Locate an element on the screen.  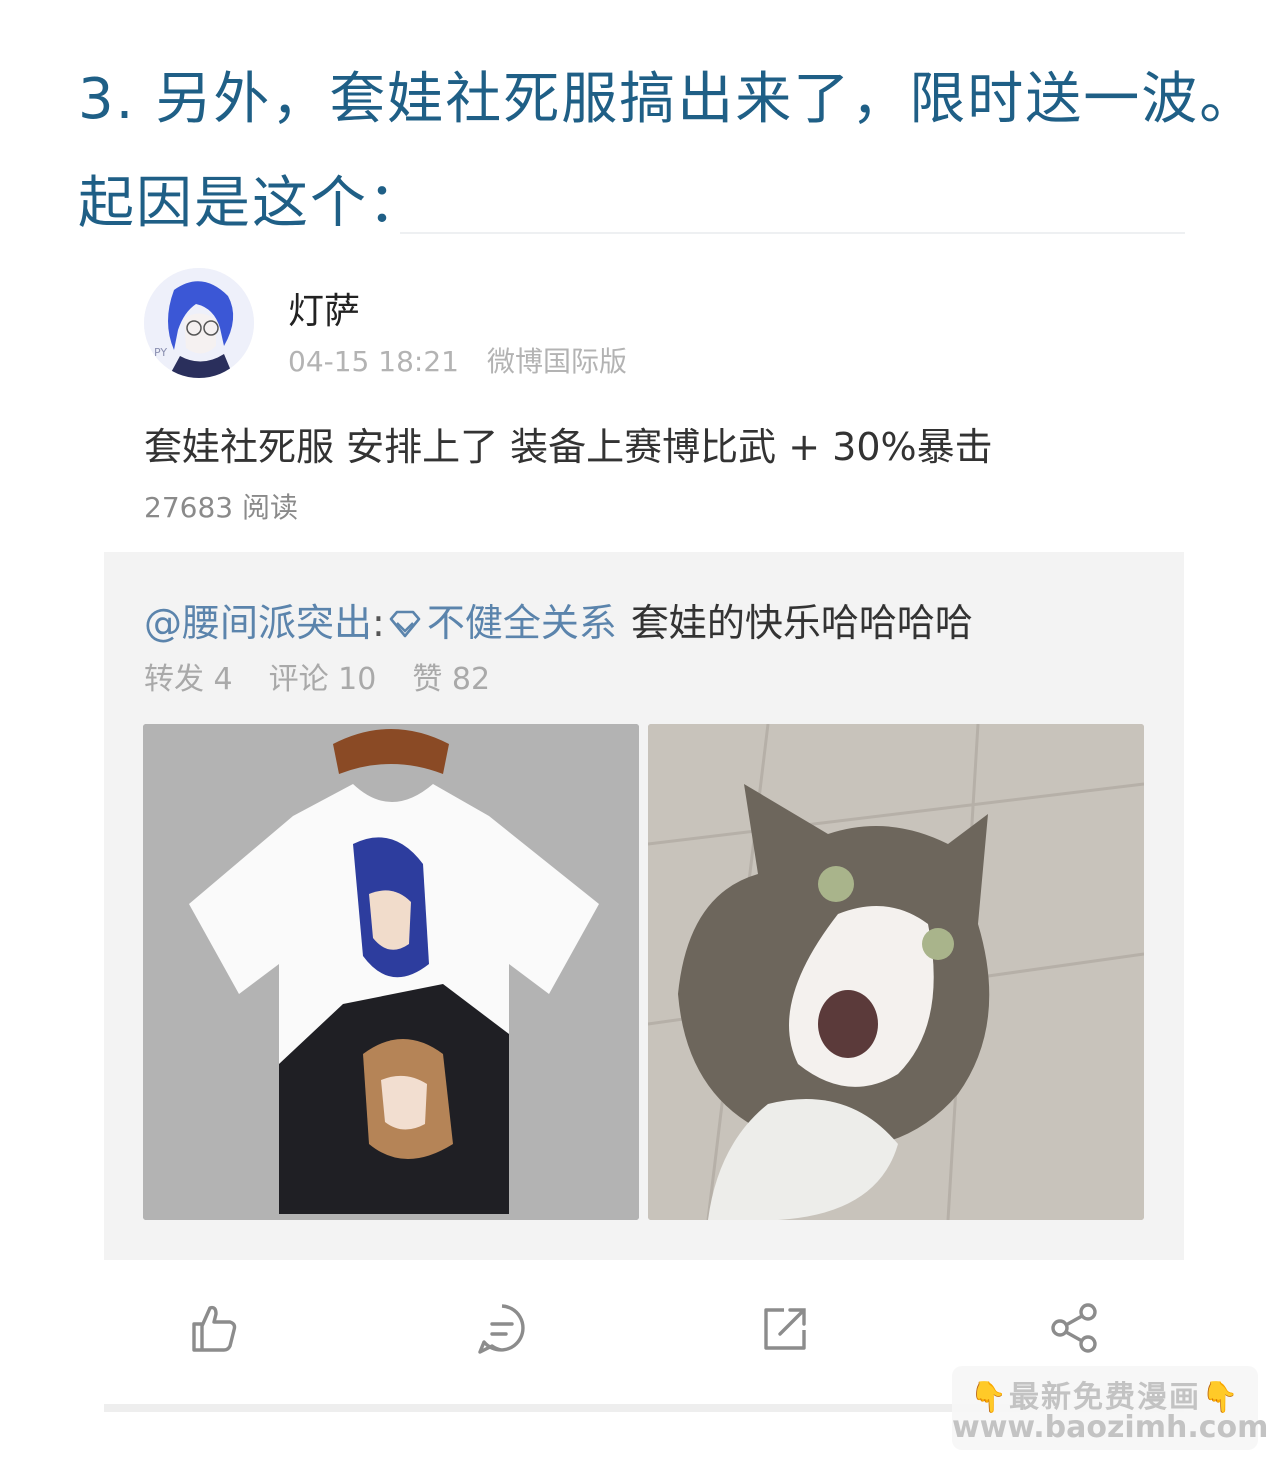
timestamp: 04-15 18:21 is located at coordinates (373, 361).